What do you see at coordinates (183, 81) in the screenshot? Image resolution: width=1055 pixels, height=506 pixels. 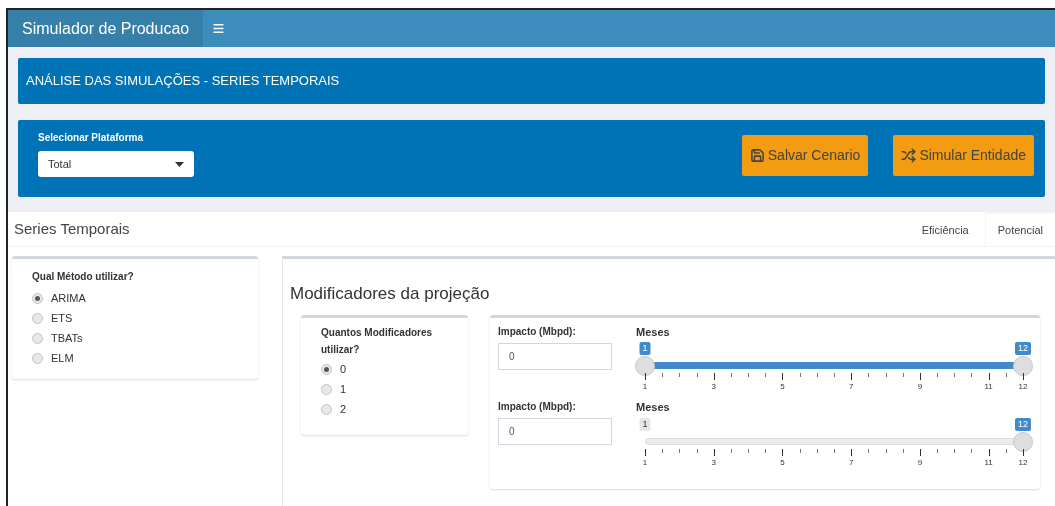 I see `banner-title: ANÁLISE DAS SIMULAÇÕES - SERIES TEMPORAIS` at bounding box center [183, 81].